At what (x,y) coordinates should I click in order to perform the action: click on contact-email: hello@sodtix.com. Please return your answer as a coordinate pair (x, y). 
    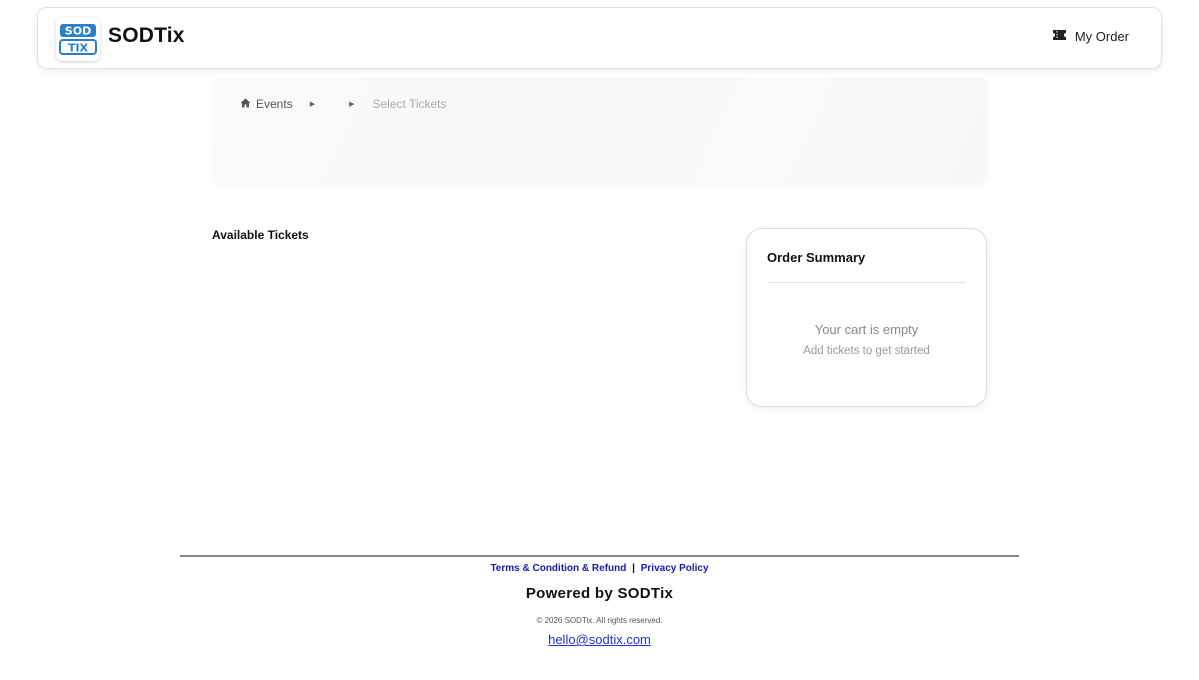
    Looking at the image, I should click on (599, 639).